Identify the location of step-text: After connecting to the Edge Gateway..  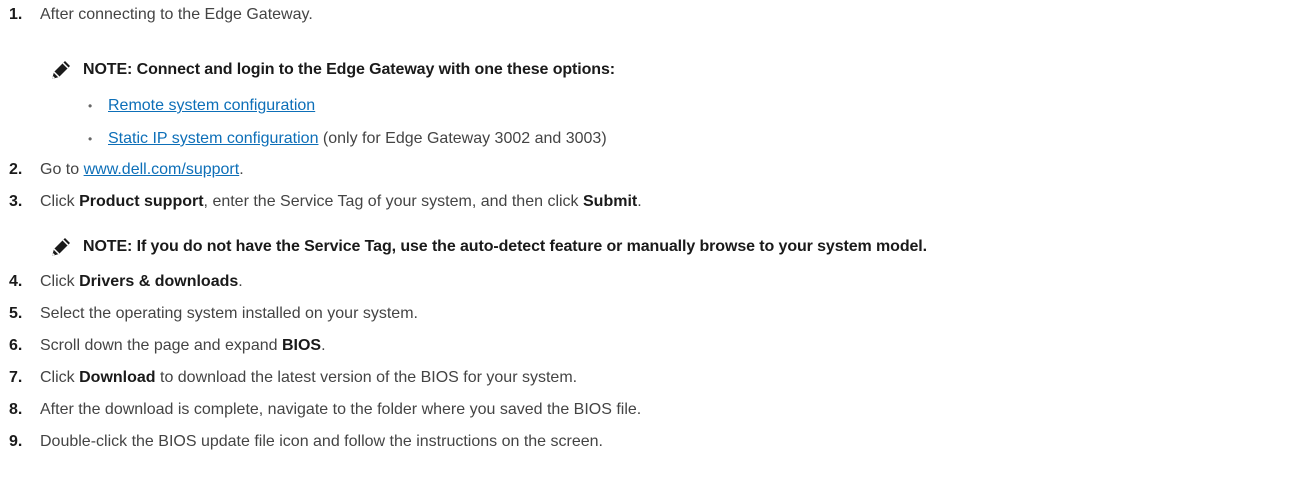
(176, 14).